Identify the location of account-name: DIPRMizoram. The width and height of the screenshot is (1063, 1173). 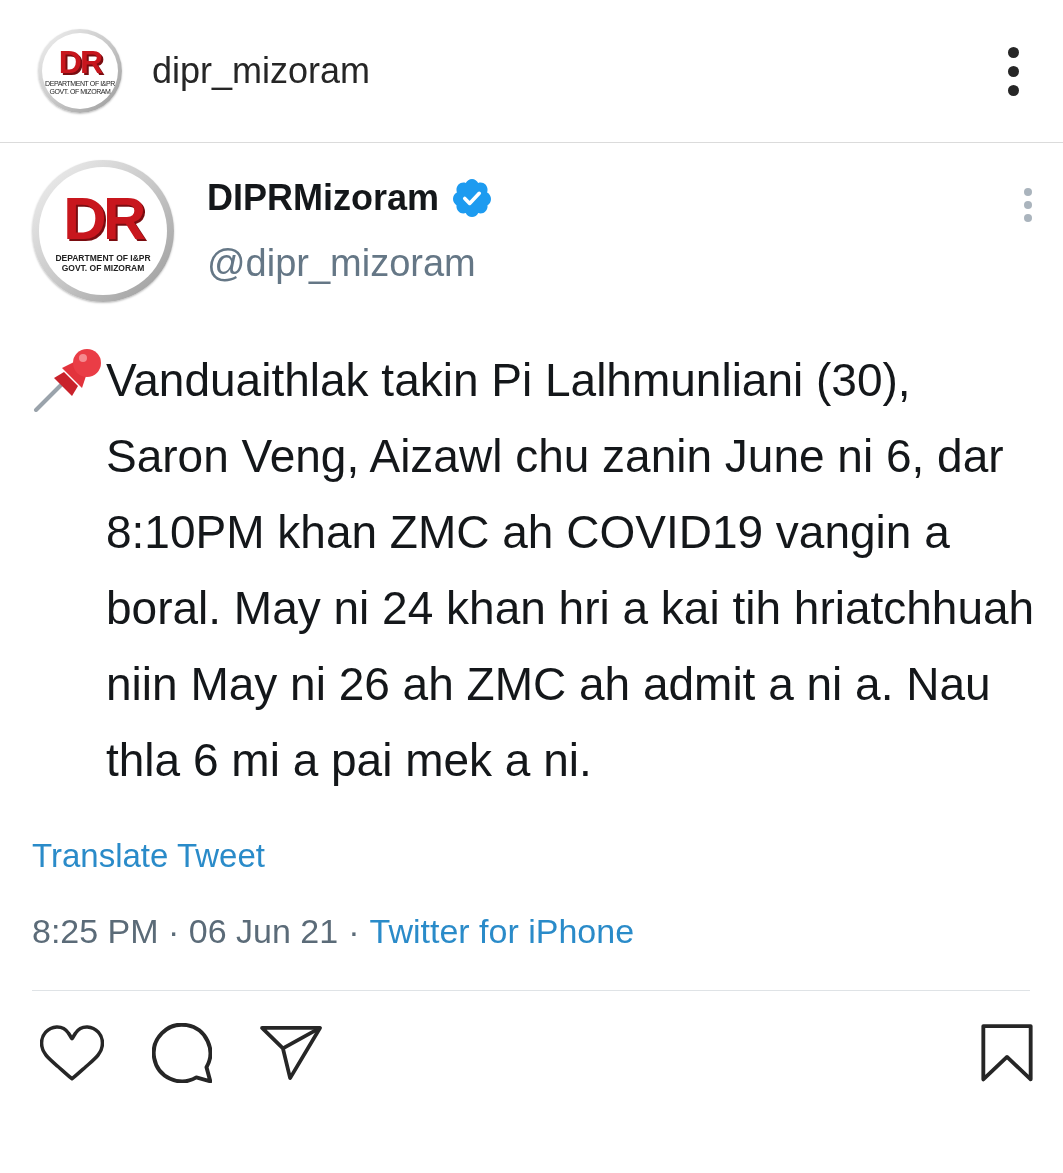
(323, 198).